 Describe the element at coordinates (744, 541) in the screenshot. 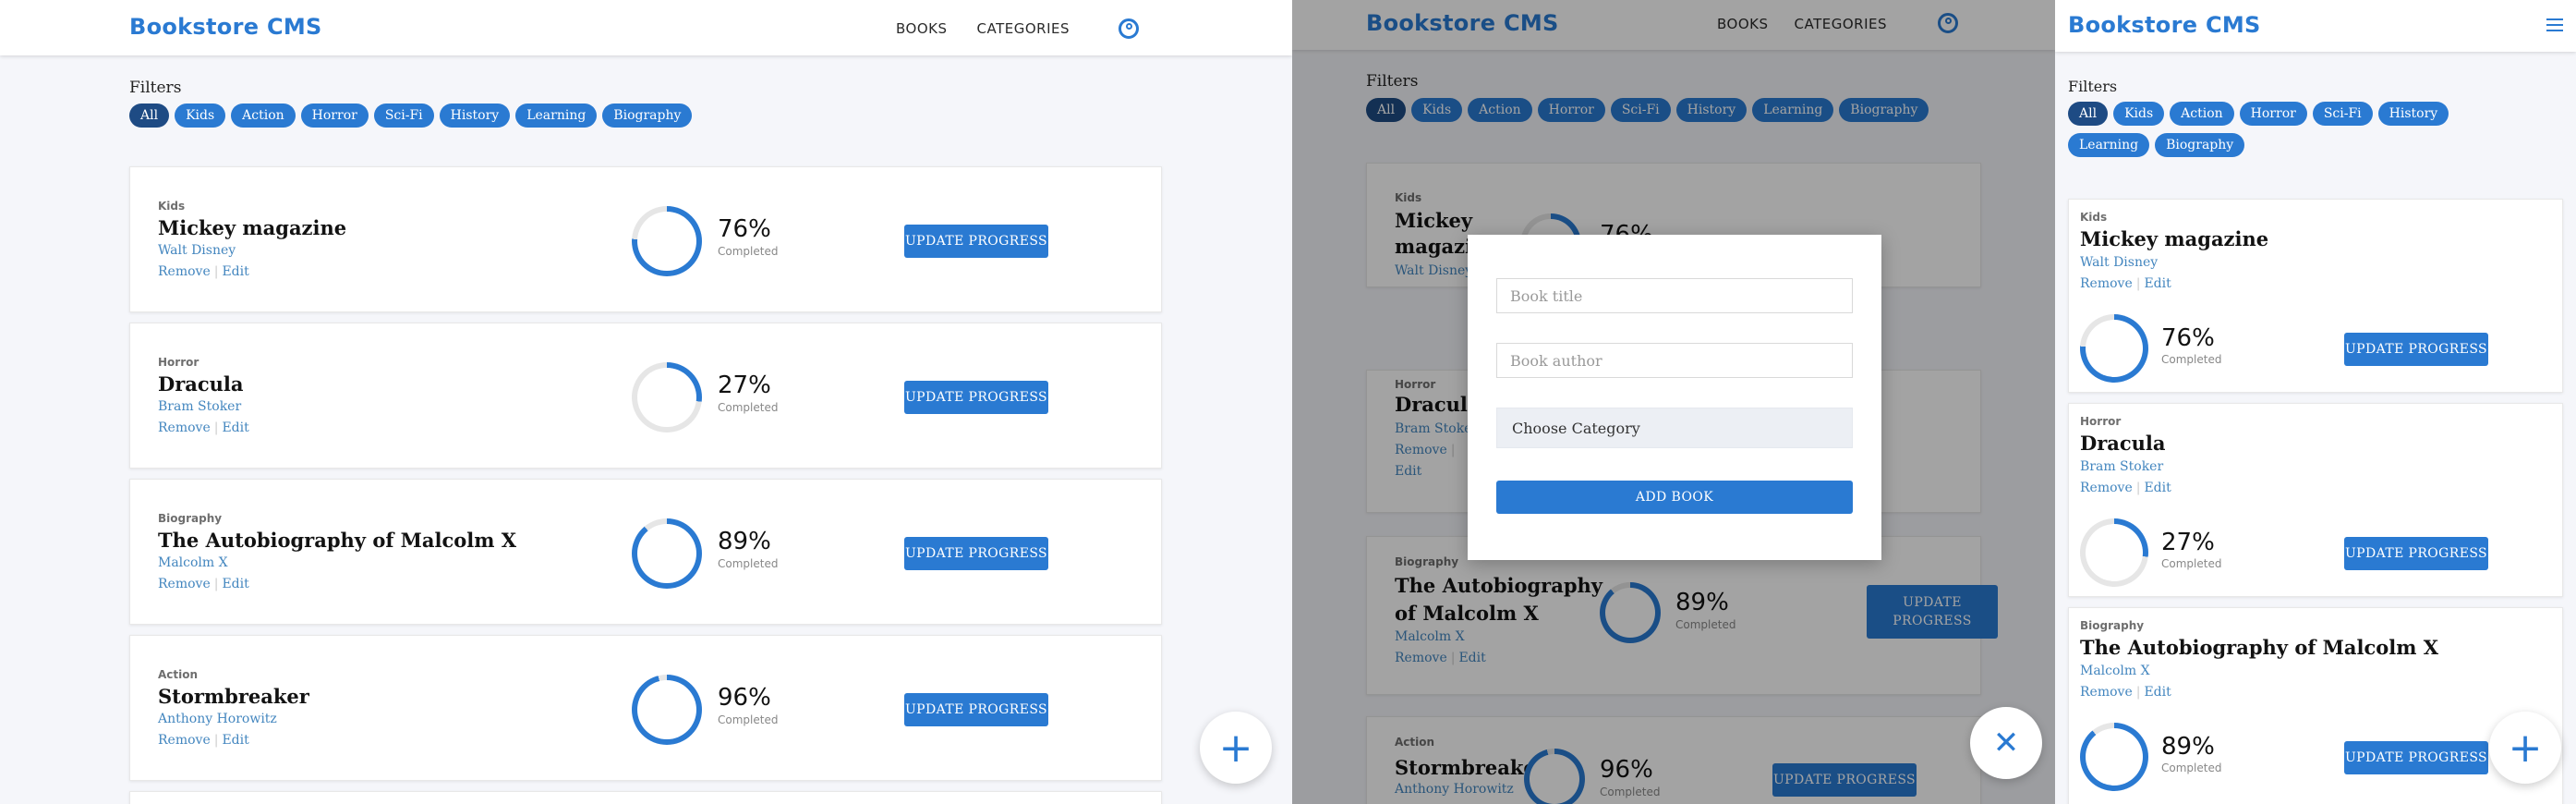

I see `progress-percent: 89%` at that location.